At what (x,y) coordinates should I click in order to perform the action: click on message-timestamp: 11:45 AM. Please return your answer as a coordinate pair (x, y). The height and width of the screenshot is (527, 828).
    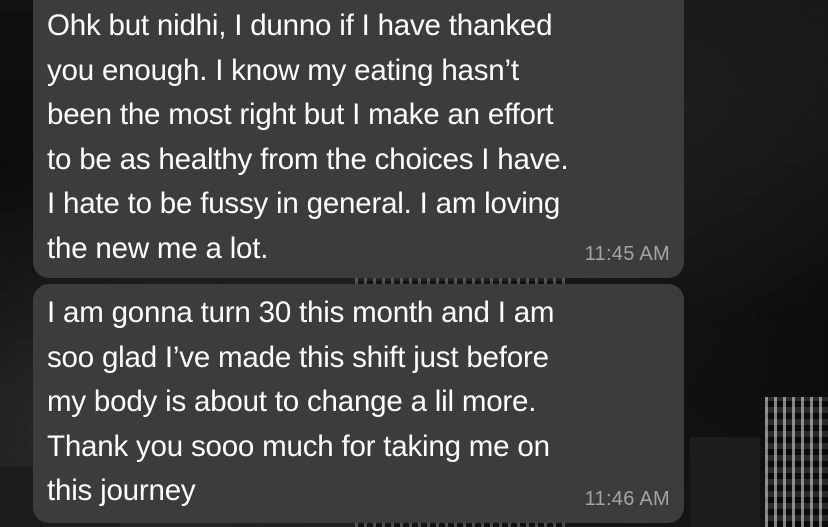
    Looking at the image, I should click on (627, 254).